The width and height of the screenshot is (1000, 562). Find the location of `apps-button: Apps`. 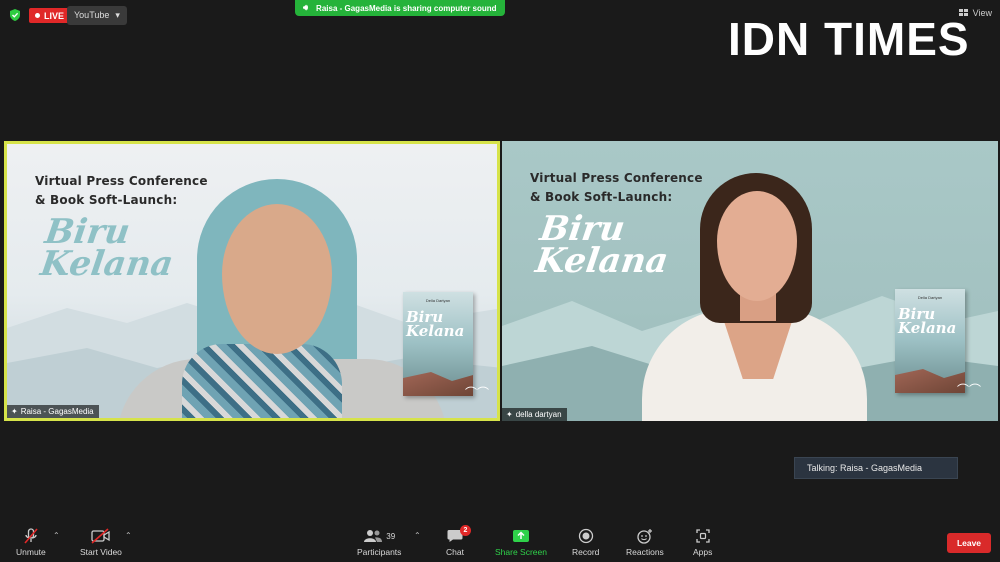

apps-button: Apps is located at coordinates (702, 542).